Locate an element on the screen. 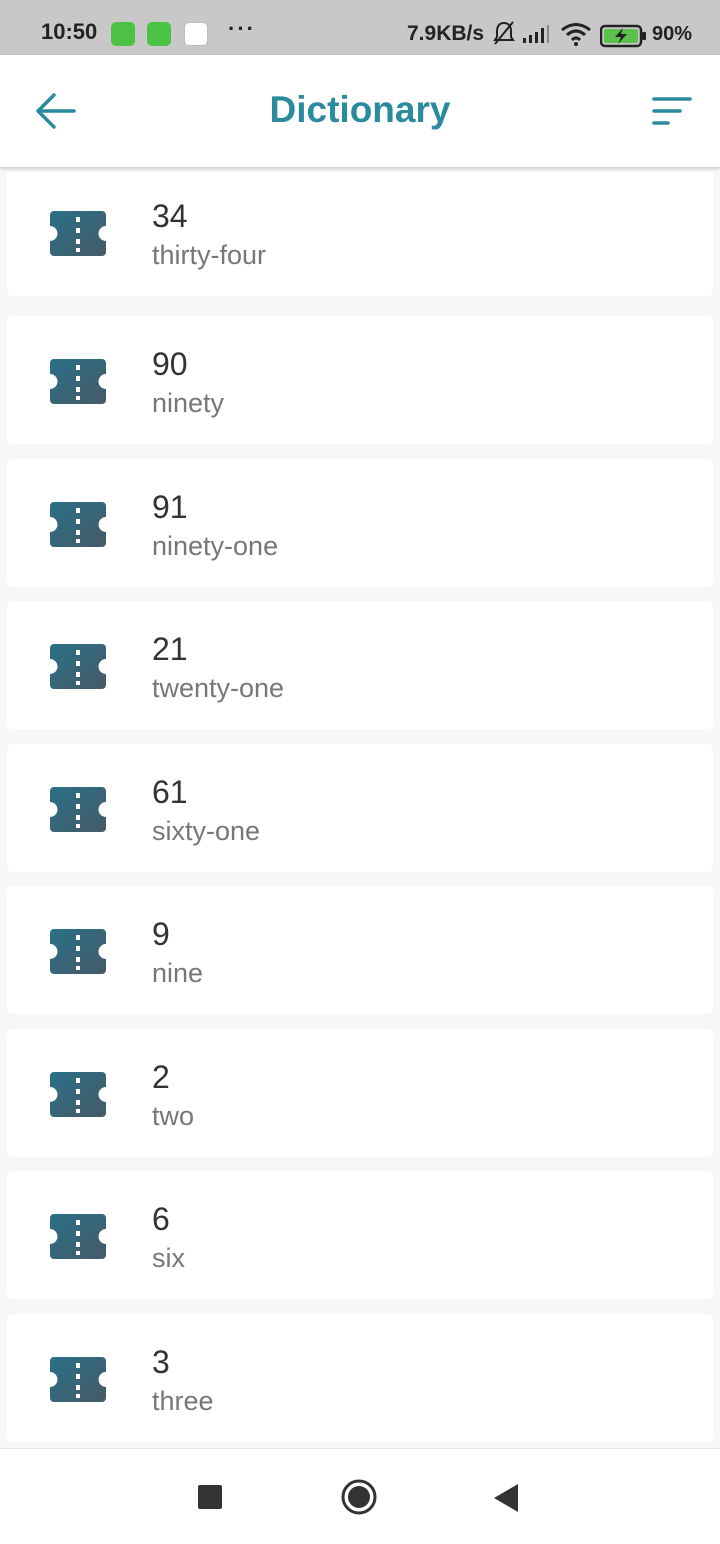  home-circle-icon is located at coordinates (359, 1497).